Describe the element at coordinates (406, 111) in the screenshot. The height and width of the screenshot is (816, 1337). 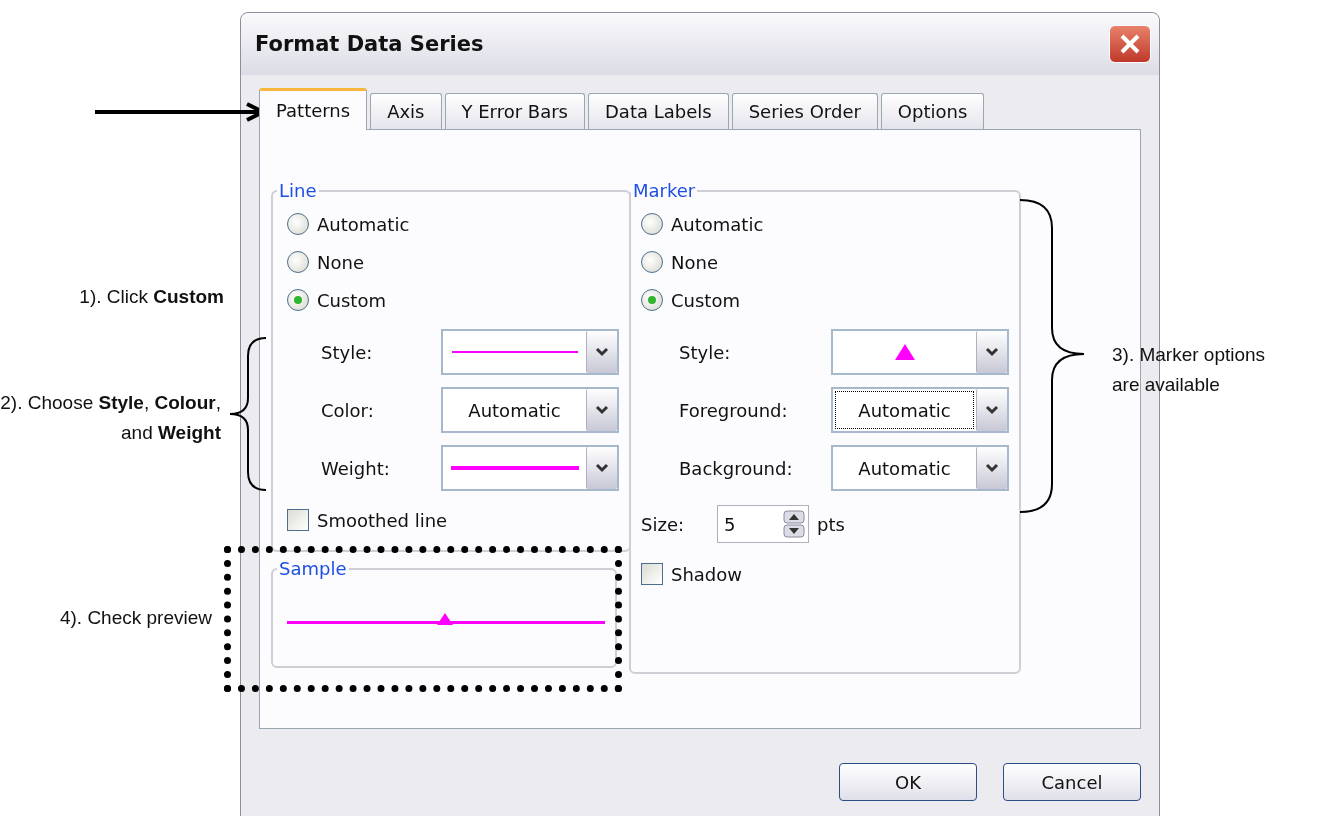
I see `tab: Axis` at that location.